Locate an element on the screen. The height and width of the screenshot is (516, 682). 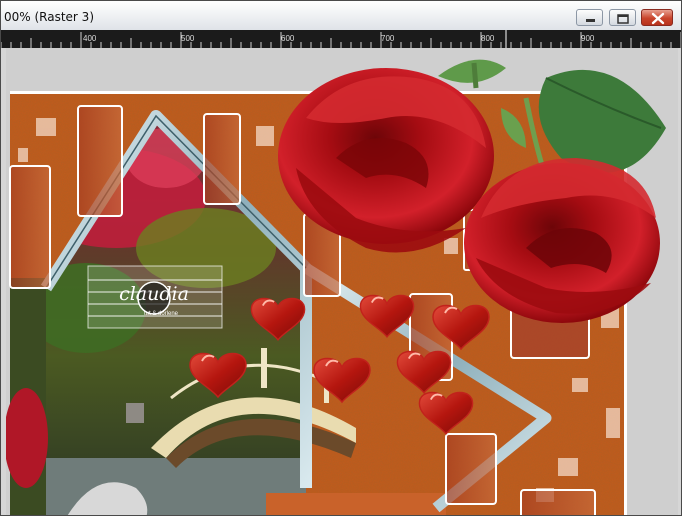
restore-icon is located at coordinates (623, 19).